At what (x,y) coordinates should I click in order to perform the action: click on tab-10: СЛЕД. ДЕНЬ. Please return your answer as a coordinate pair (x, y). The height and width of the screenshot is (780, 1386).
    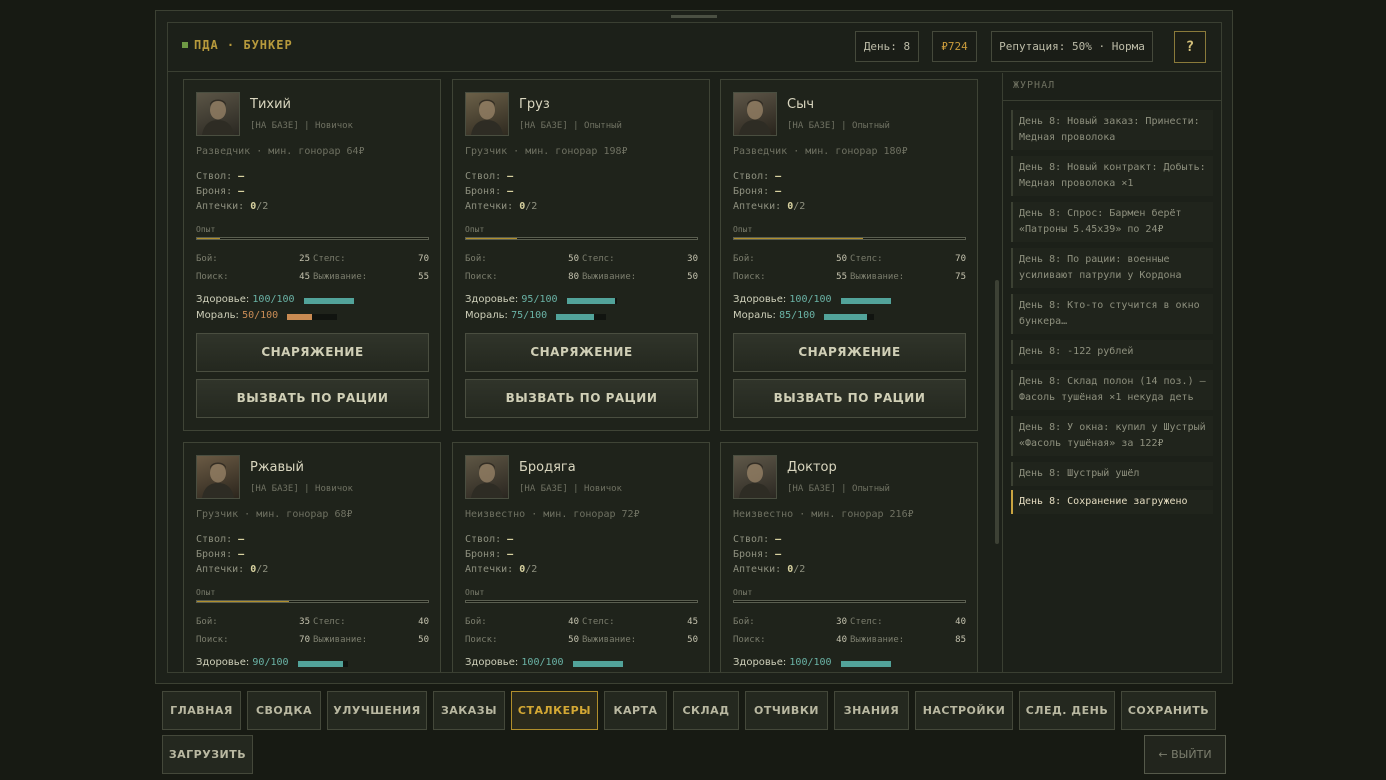
    Looking at the image, I should click on (1067, 710).